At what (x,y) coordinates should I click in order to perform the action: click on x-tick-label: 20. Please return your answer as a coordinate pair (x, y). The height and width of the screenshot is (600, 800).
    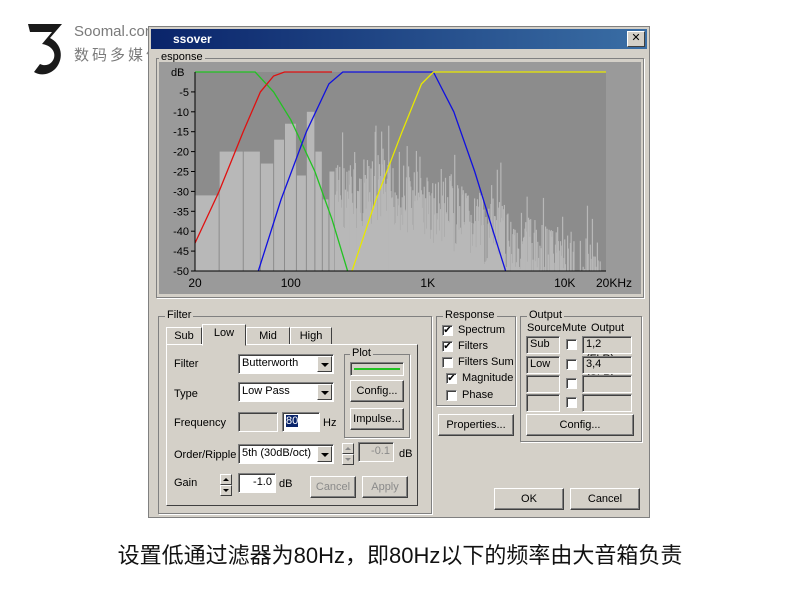
    Looking at the image, I should click on (195, 283).